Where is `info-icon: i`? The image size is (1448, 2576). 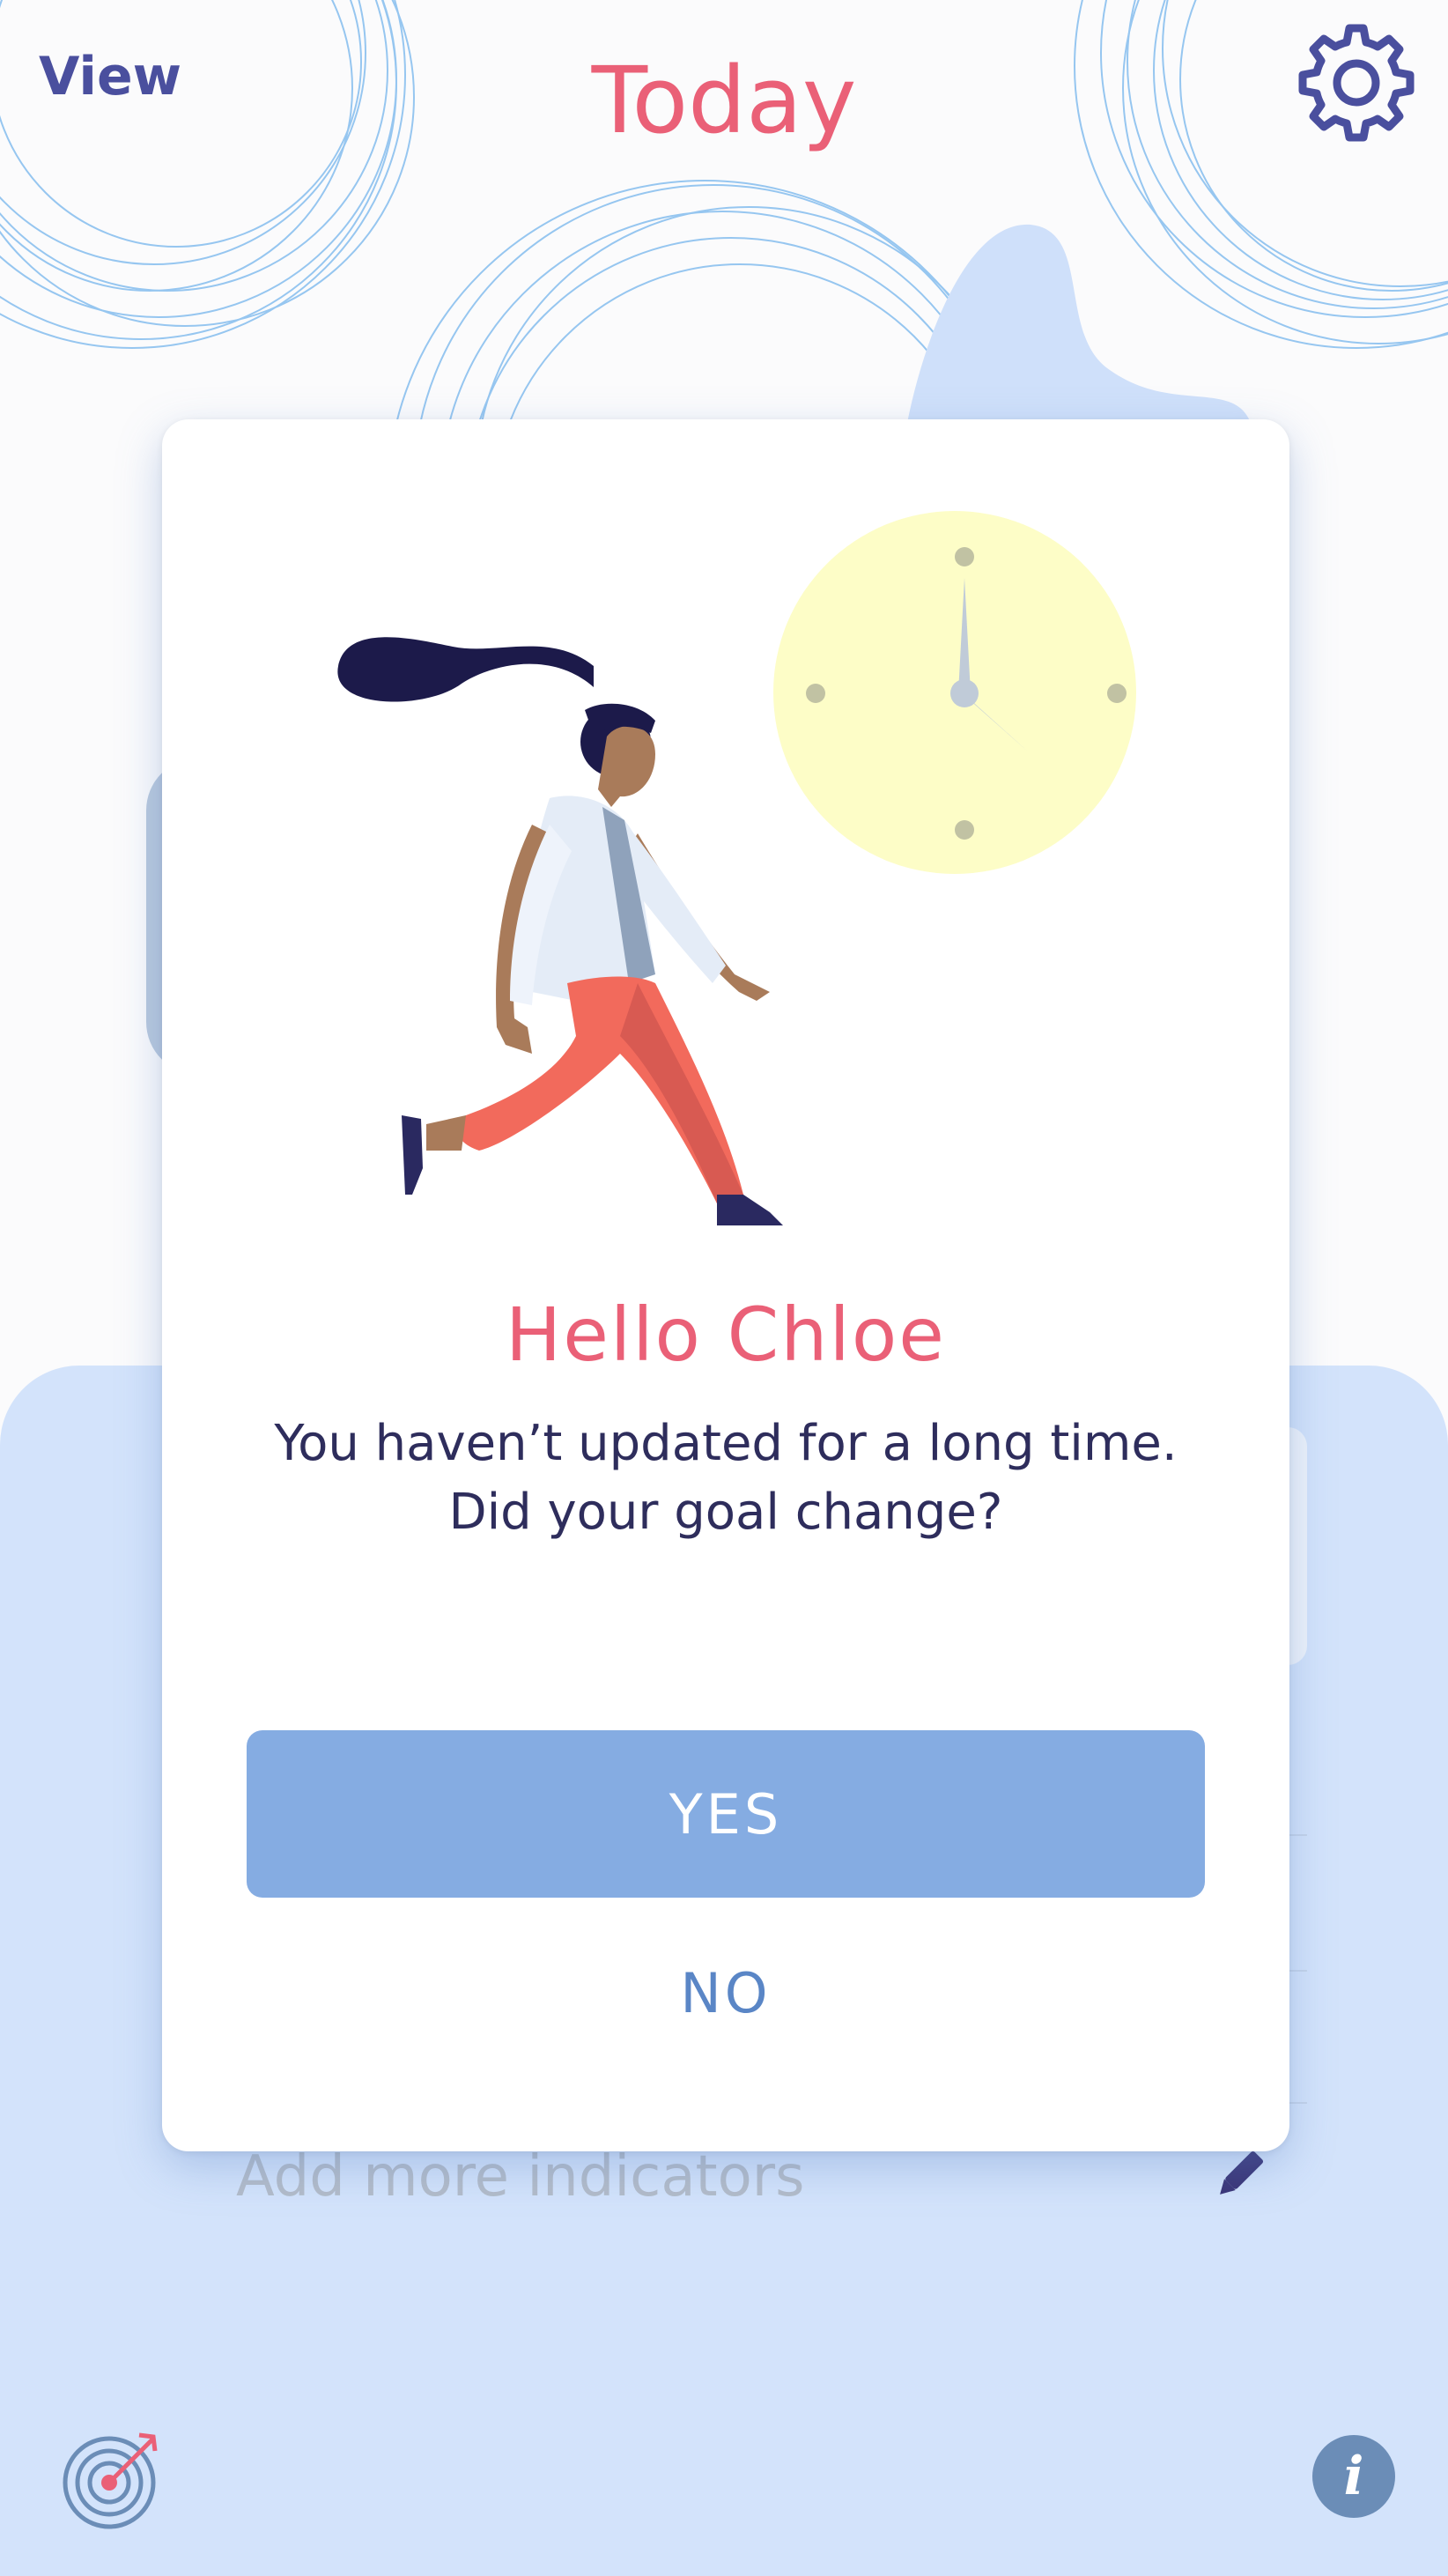 info-icon: i is located at coordinates (1354, 2476).